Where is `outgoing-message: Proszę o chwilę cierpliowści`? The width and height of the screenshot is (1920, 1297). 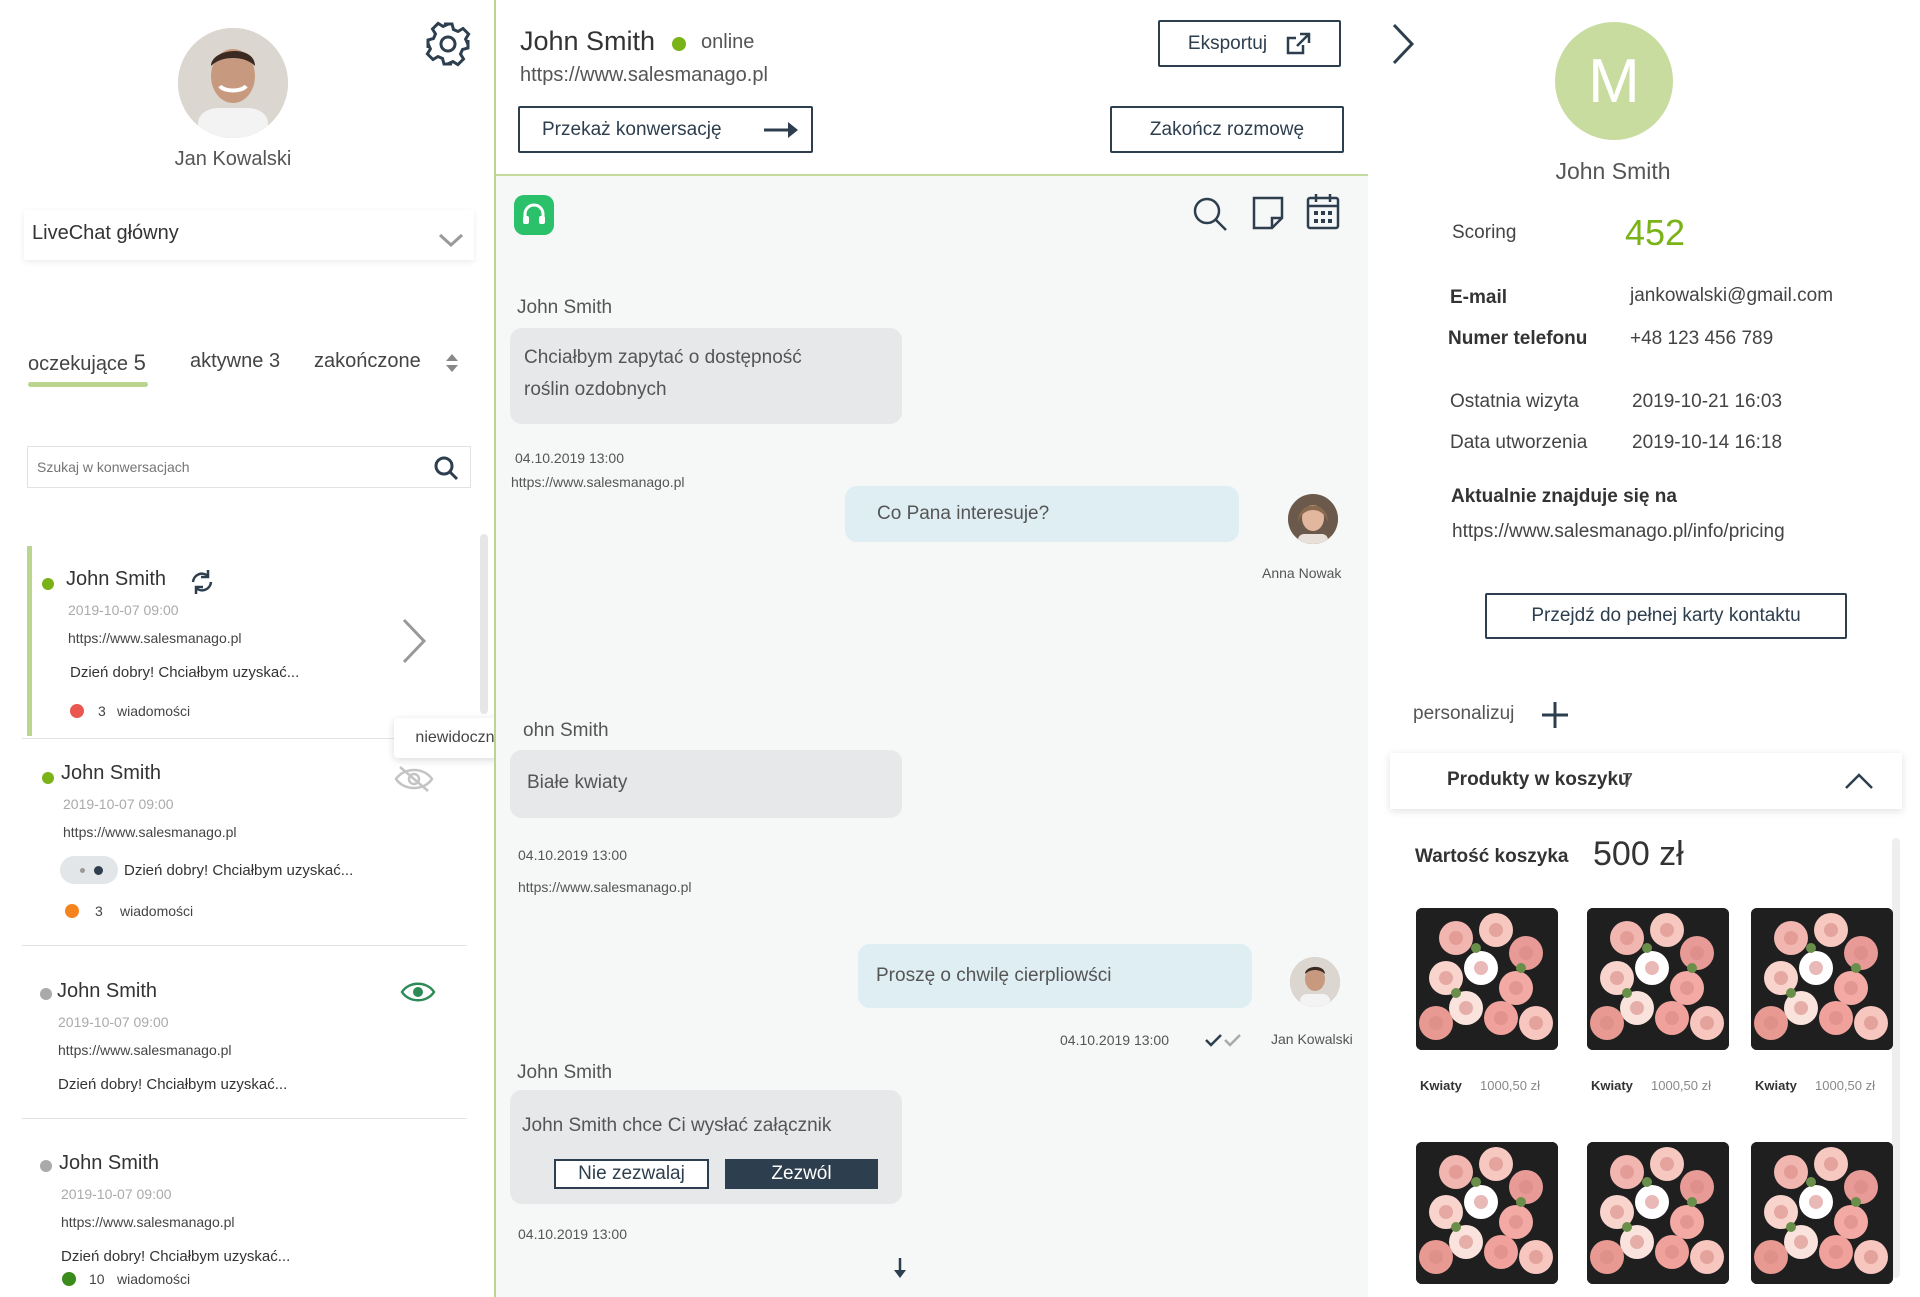 outgoing-message: Proszę o chwilę cierpliowści is located at coordinates (1055, 976).